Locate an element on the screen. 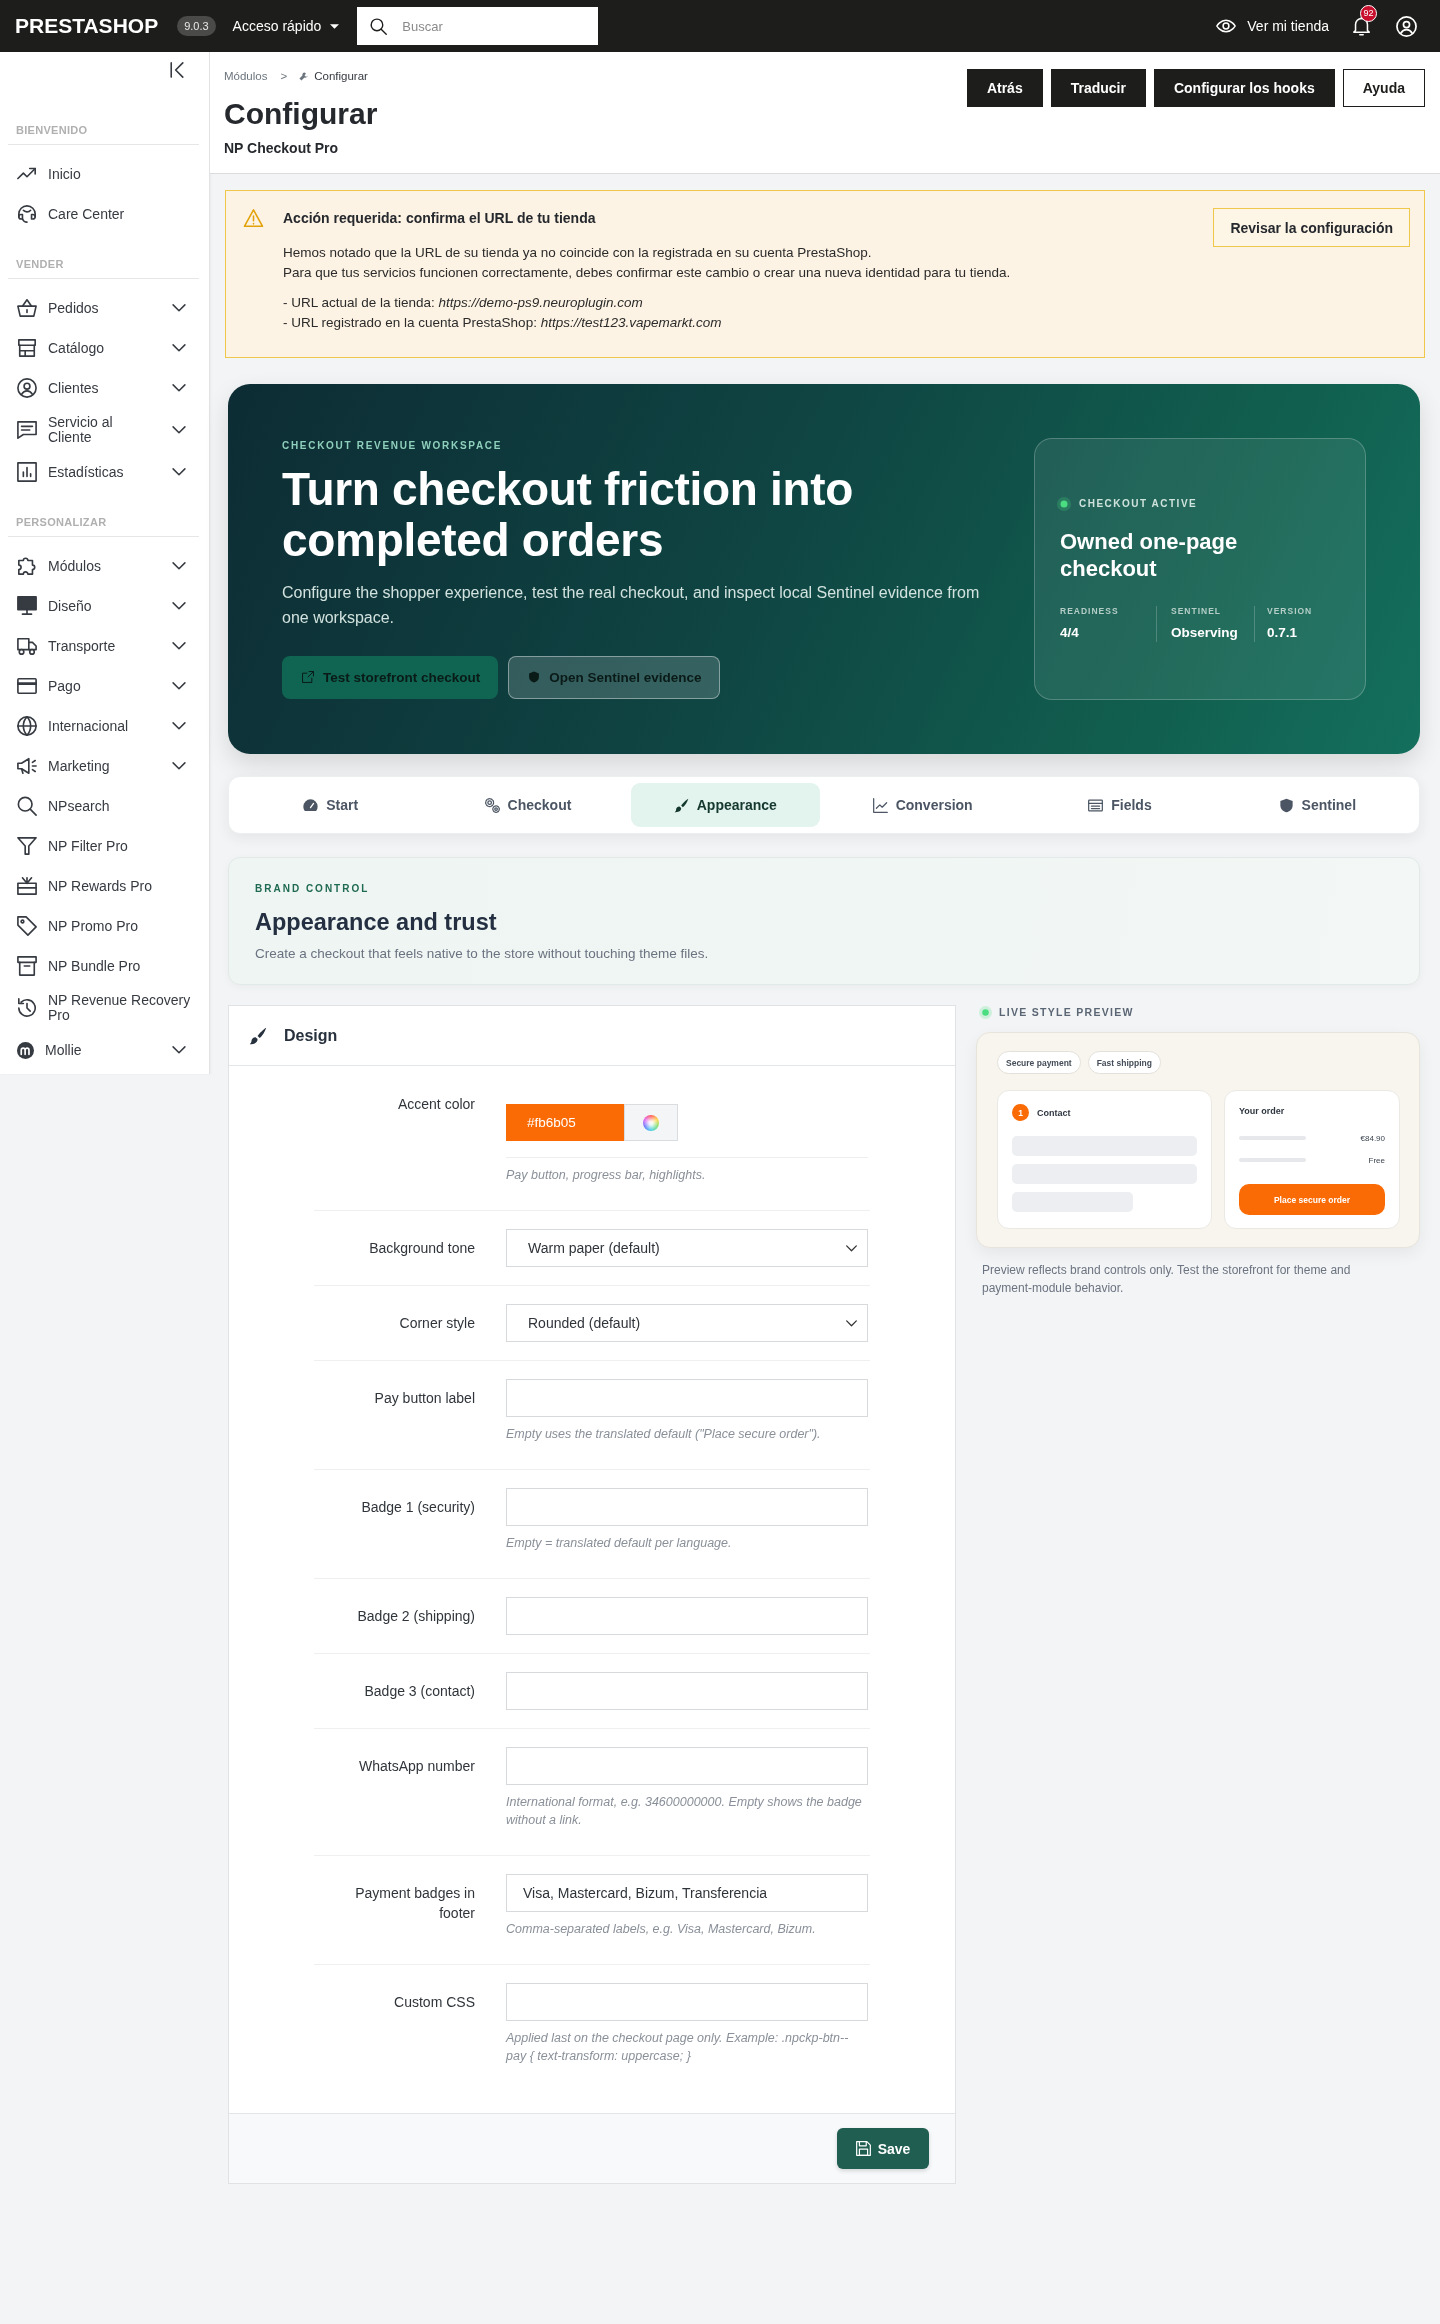 The height and width of the screenshot is (2324, 1440). field-help: Comma-separated labels, e.g. Visa, Mastercard, Bizum. is located at coordinates (661, 1929).